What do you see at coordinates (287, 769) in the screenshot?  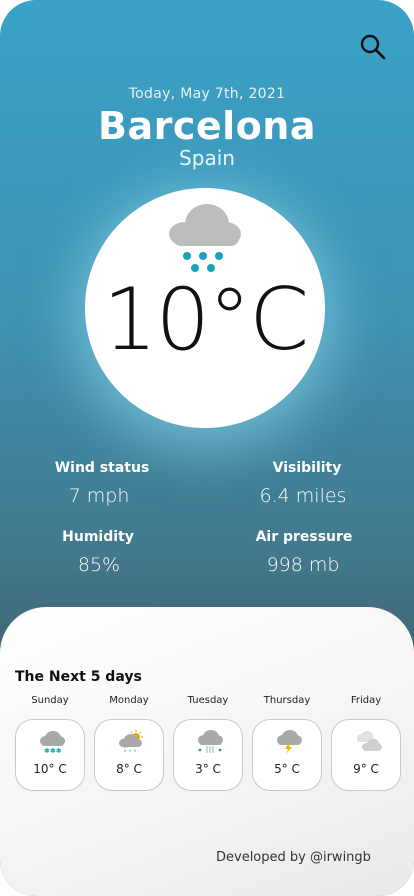 I see `forecast-day-temp: 5° C` at bounding box center [287, 769].